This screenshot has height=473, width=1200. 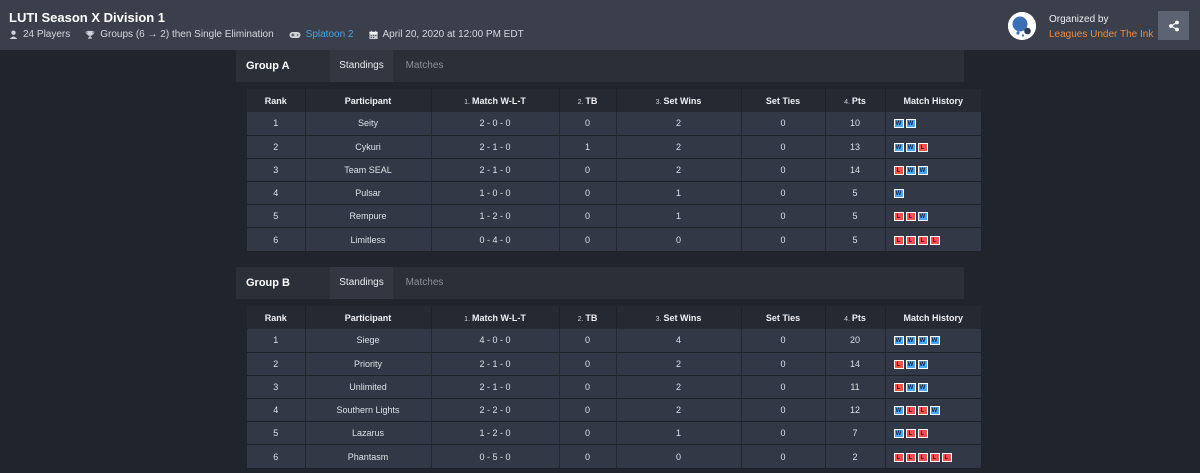 I want to click on match-history: WLLW, so click(x=933, y=410).